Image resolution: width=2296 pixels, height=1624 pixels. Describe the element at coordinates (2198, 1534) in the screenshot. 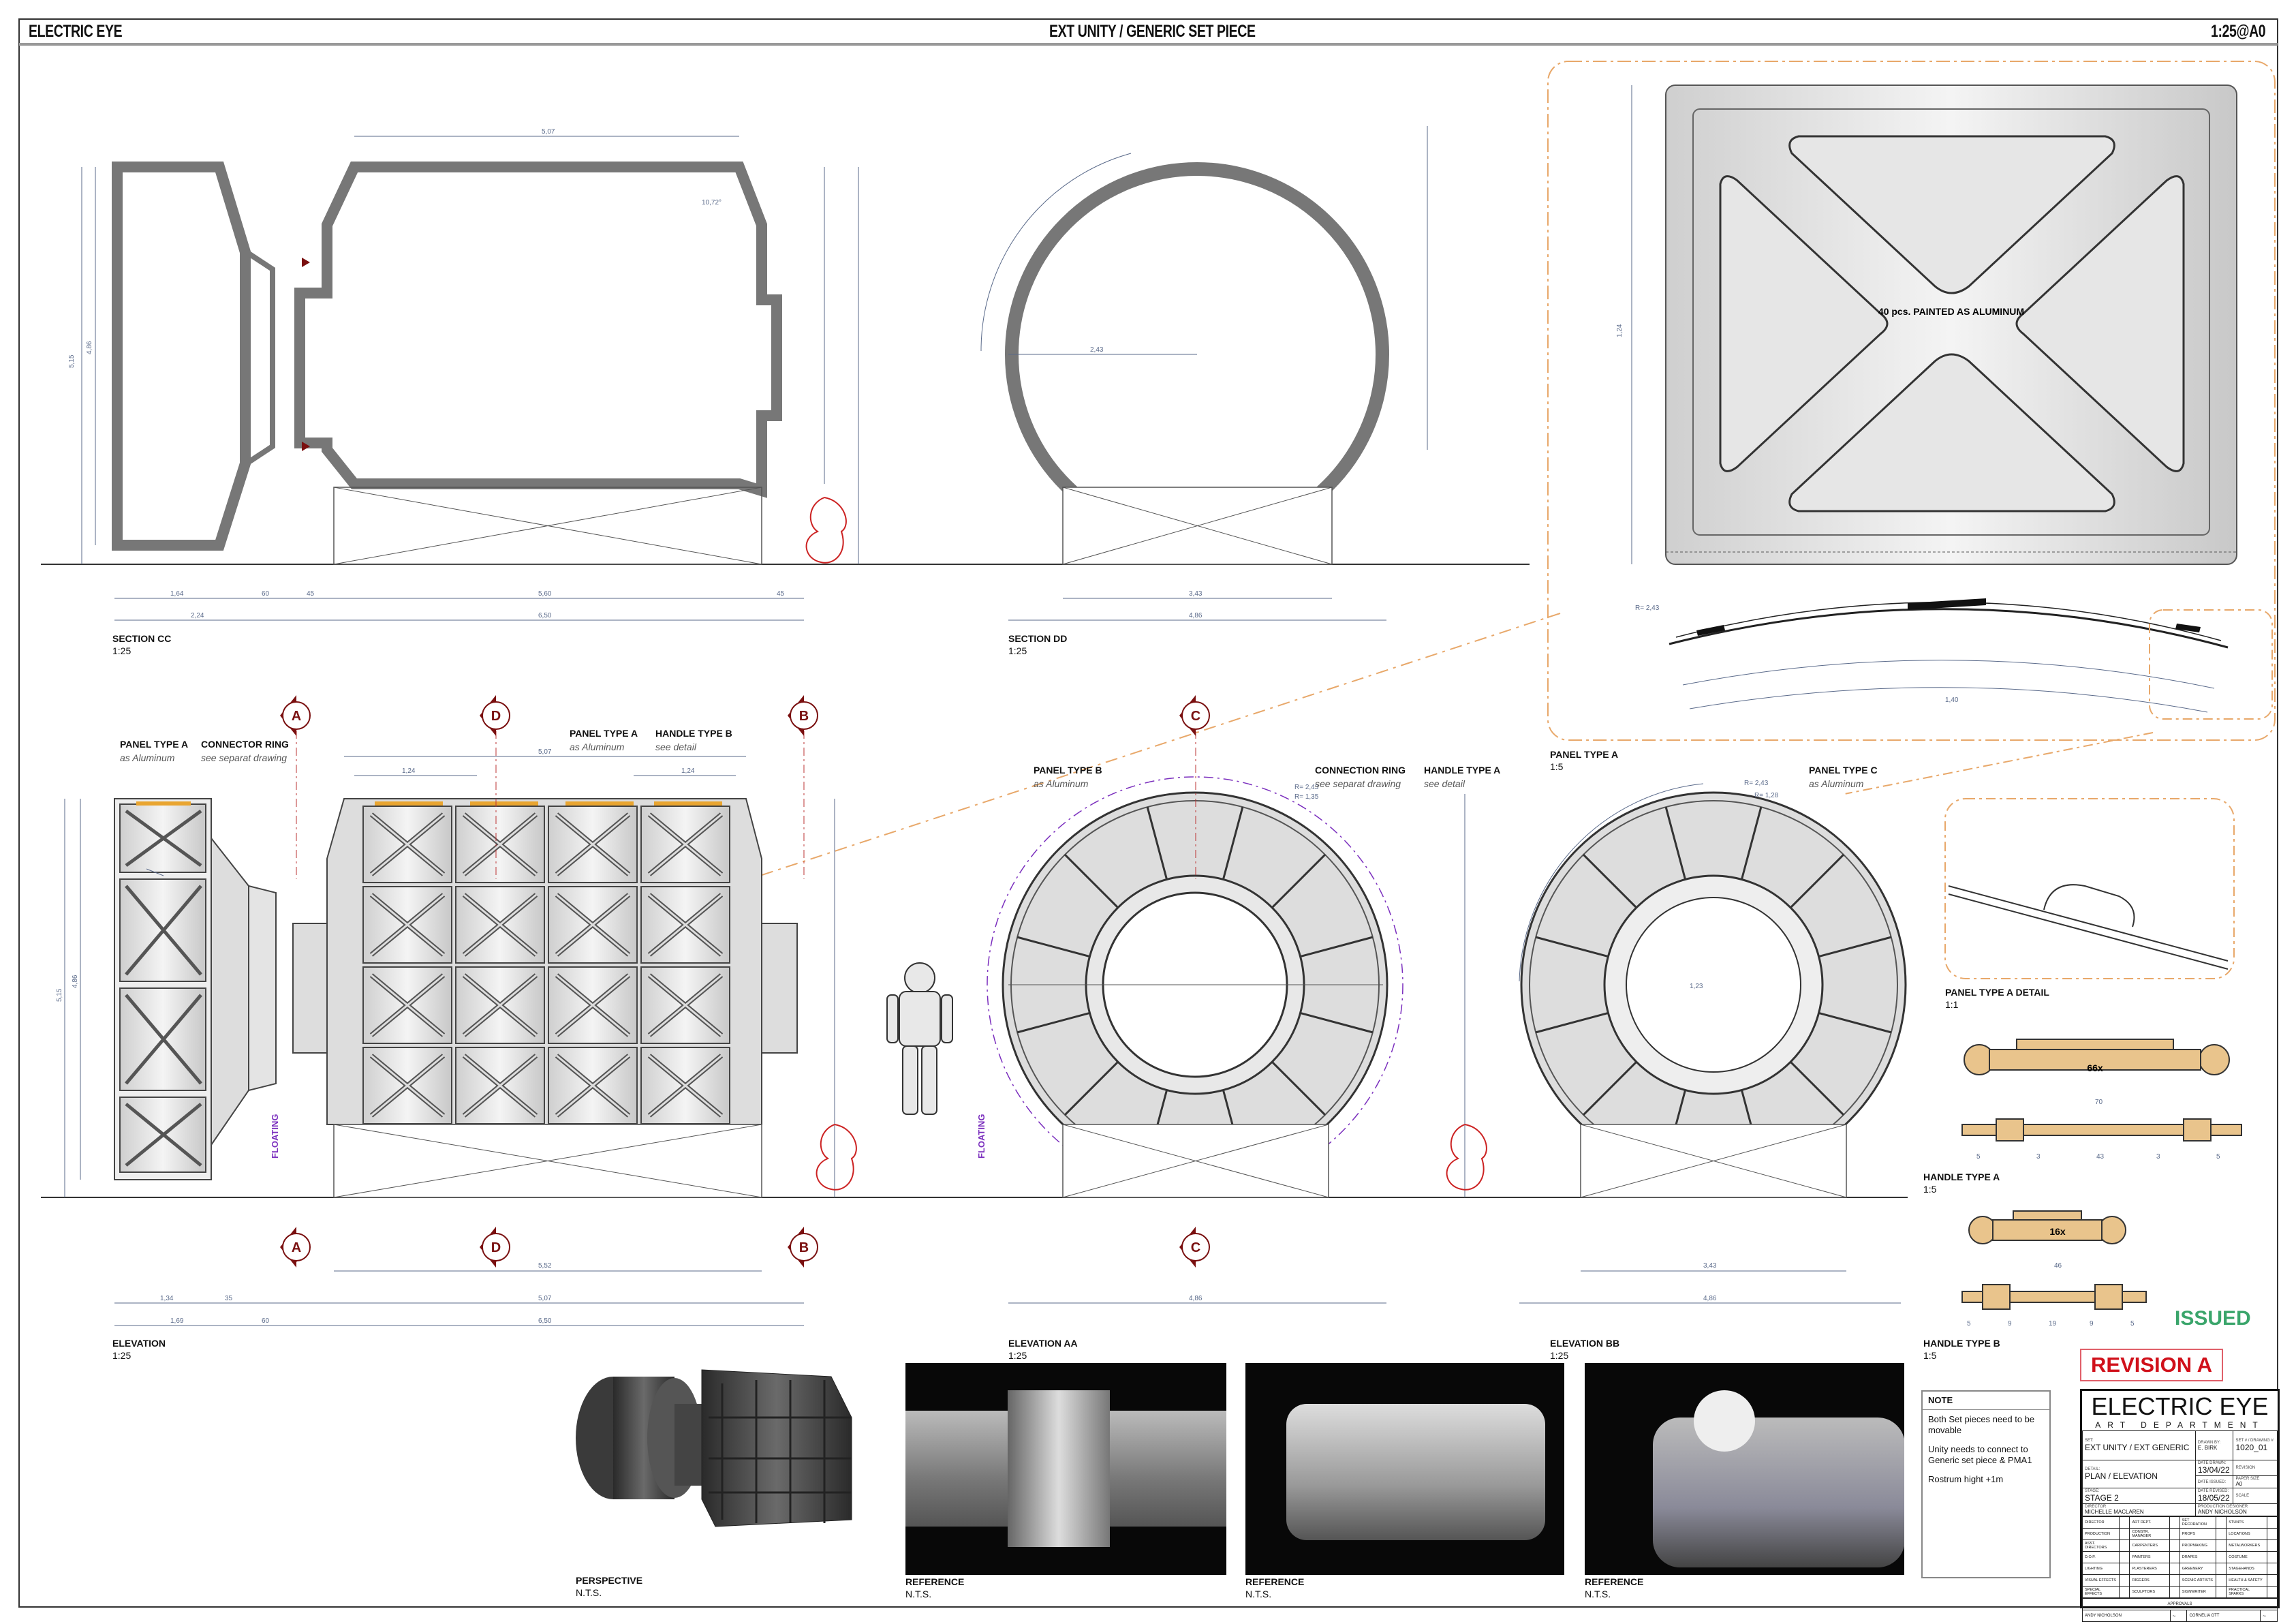

I see `distribution-dept: PROPS` at that location.